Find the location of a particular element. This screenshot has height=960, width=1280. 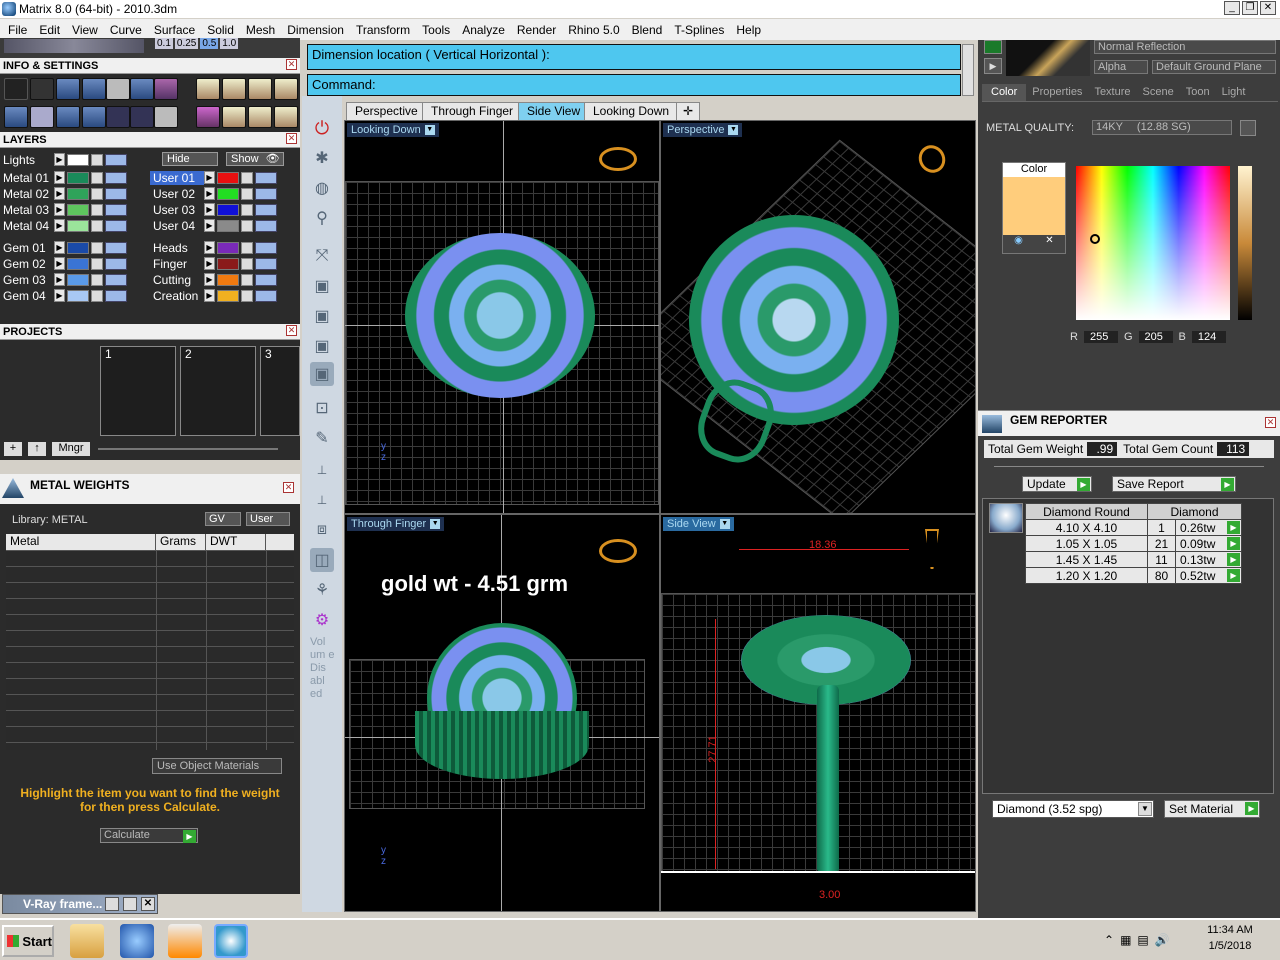

ring-tool-icon is located at coordinates (208, 89).